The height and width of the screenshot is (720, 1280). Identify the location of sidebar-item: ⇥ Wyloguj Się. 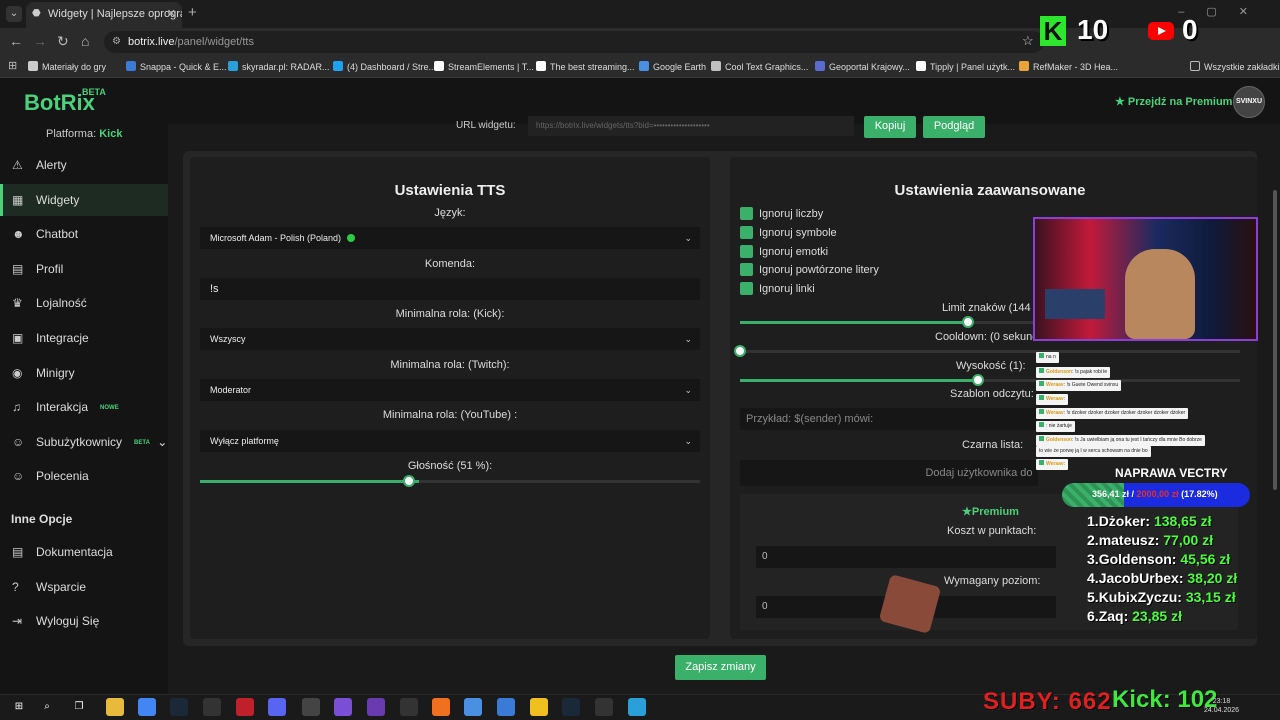
(84, 621).